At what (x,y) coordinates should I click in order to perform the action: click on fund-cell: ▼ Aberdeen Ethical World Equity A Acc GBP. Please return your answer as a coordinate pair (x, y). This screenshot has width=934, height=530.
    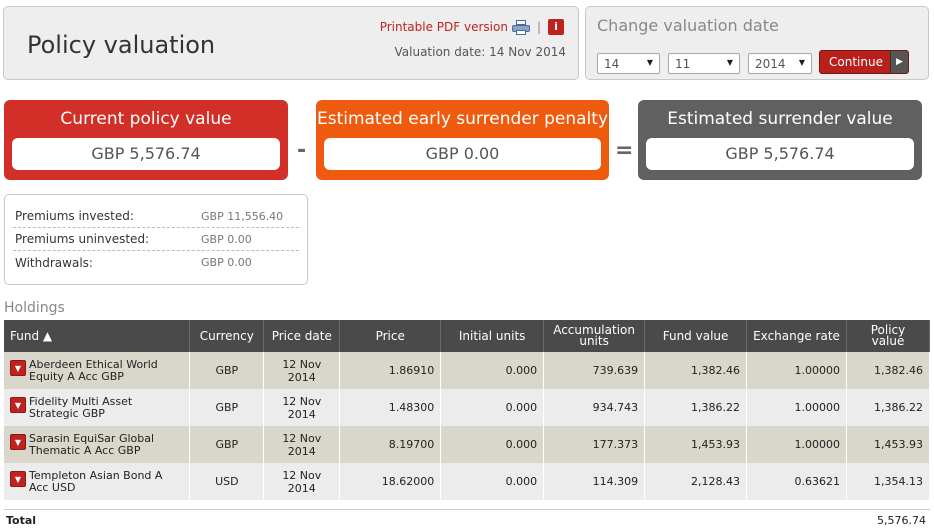
    Looking at the image, I should click on (97, 370).